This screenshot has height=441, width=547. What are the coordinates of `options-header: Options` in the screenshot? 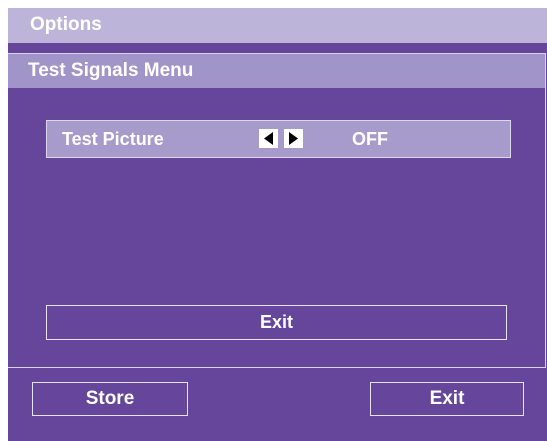 It's located at (277, 25).